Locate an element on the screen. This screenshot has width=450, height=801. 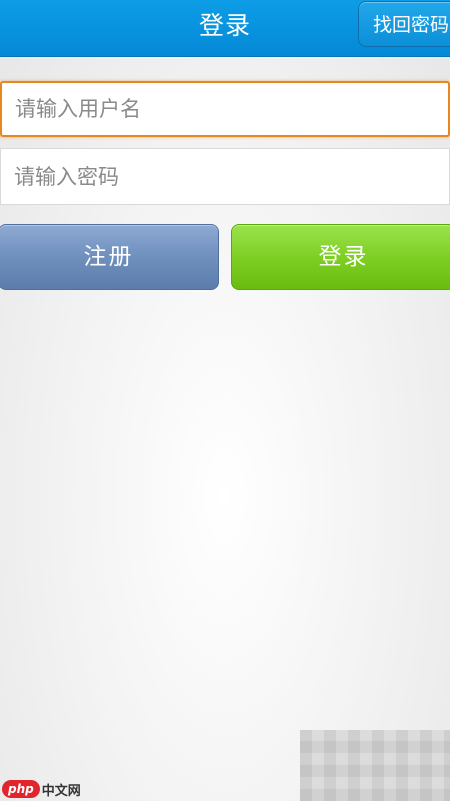
password-input is located at coordinates (225, 176).